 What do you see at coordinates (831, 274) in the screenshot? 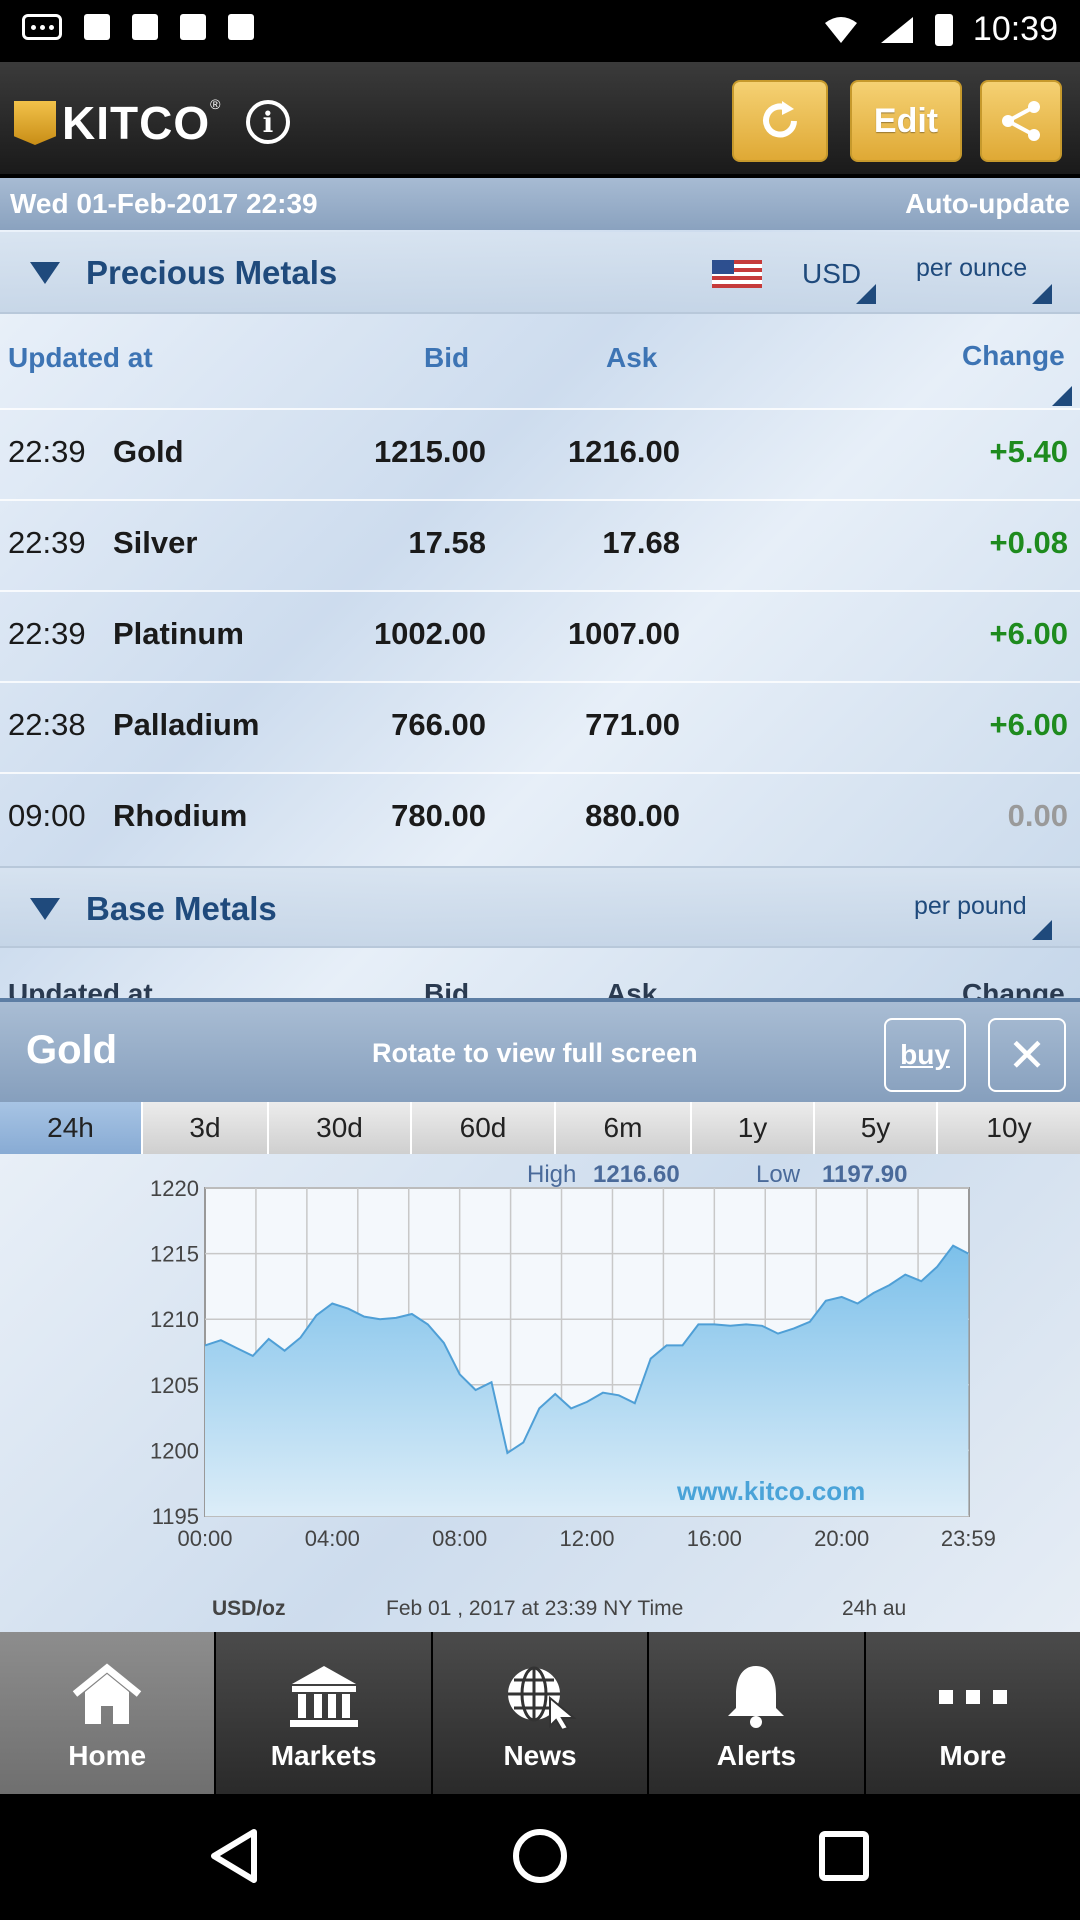
I see `currency-select: USD` at bounding box center [831, 274].